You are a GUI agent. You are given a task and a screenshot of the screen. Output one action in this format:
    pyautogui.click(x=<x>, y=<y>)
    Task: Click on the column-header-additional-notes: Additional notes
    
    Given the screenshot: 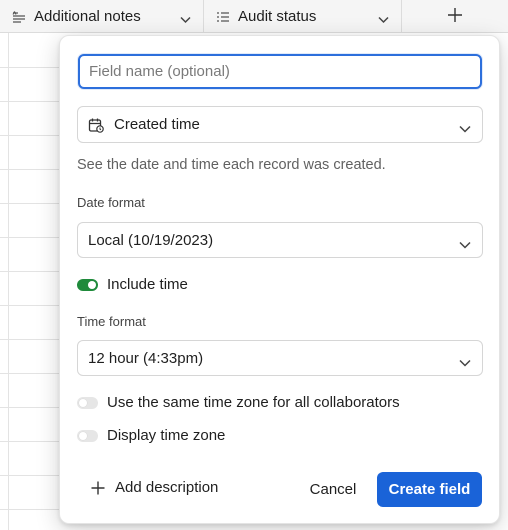 What is the action you would take?
    pyautogui.click(x=102, y=16)
    